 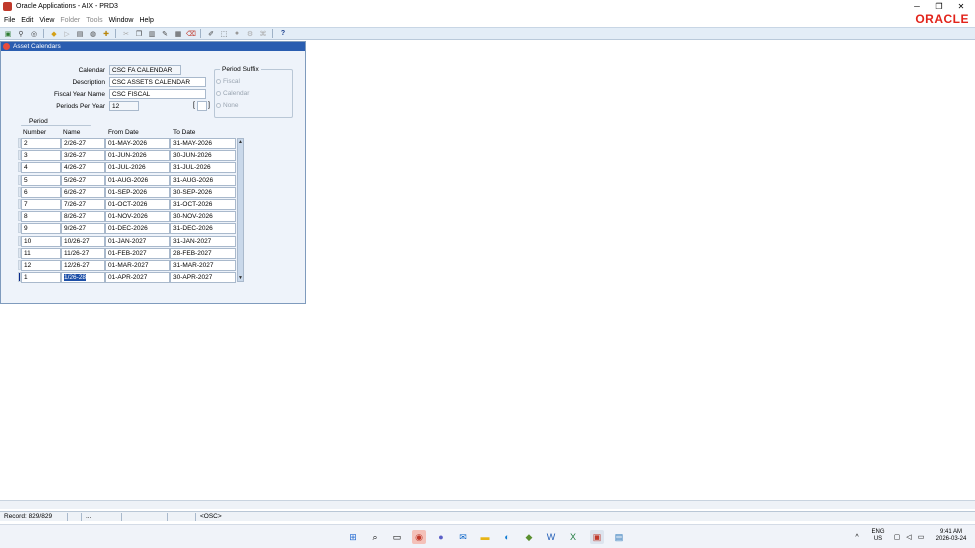 What do you see at coordinates (41, 167) in the screenshot?
I see `period-number-cell: 4` at bounding box center [41, 167].